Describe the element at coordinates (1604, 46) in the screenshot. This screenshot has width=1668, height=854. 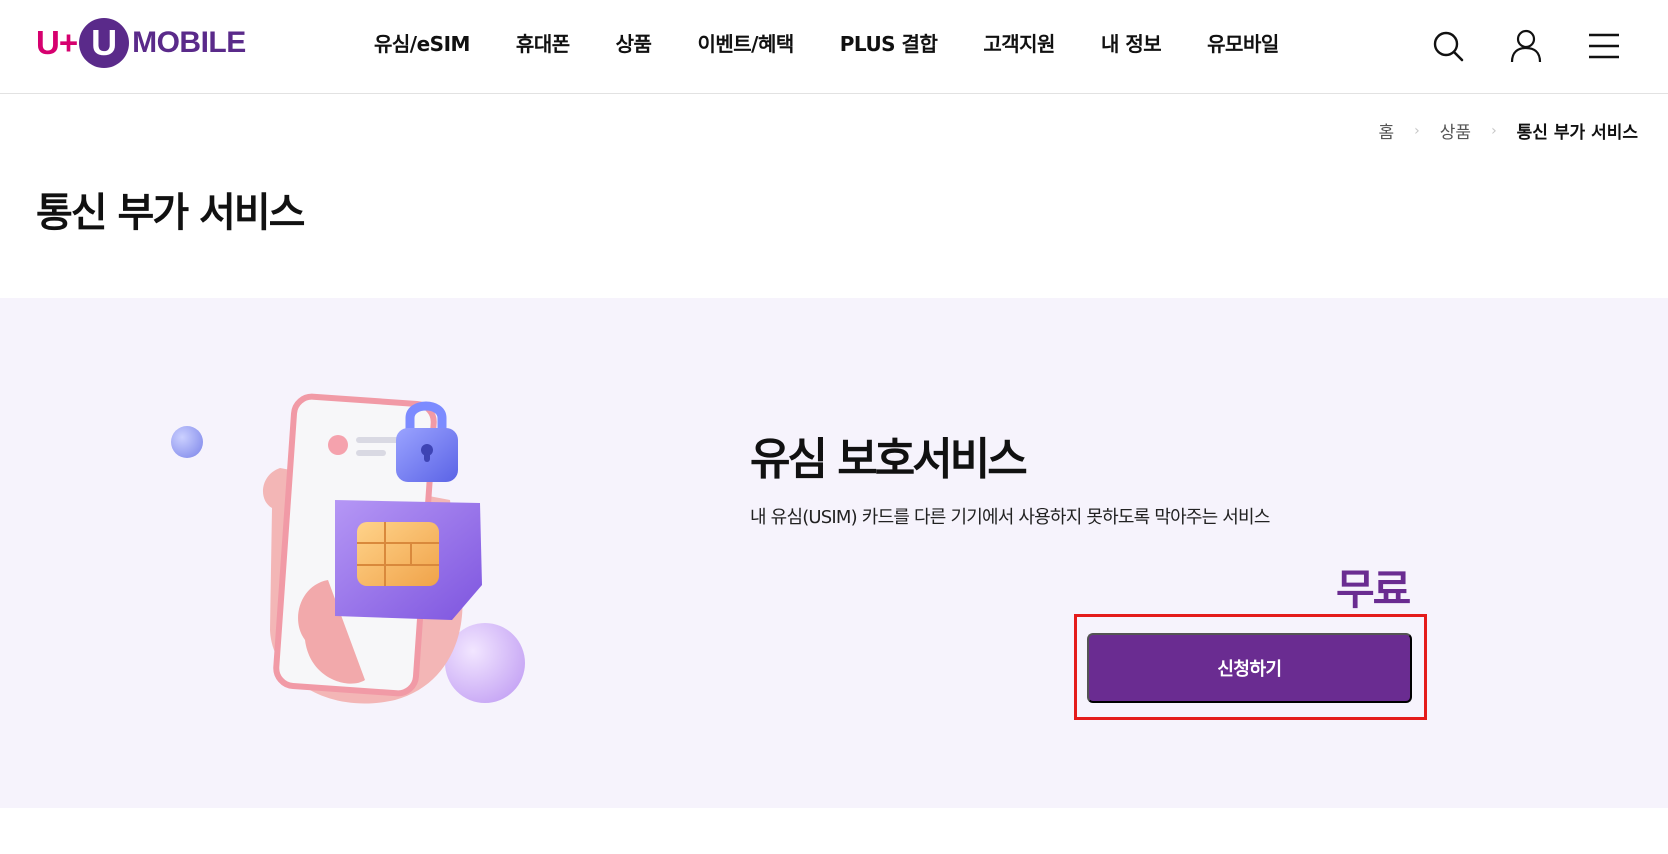
I see `menu-icon` at that location.